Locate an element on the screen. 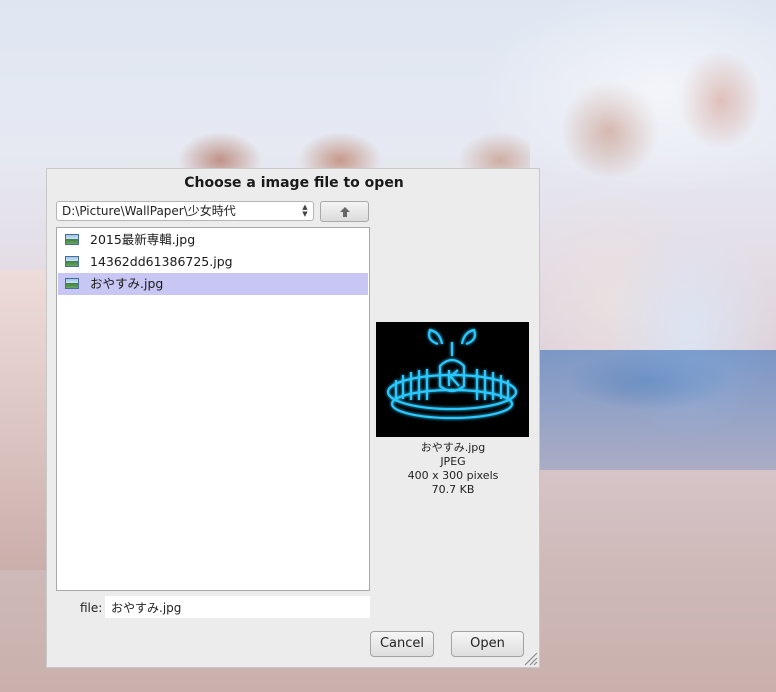 The width and height of the screenshot is (776, 692). preview-file-name: おやすみ.jpg is located at coordinates (453, 447).